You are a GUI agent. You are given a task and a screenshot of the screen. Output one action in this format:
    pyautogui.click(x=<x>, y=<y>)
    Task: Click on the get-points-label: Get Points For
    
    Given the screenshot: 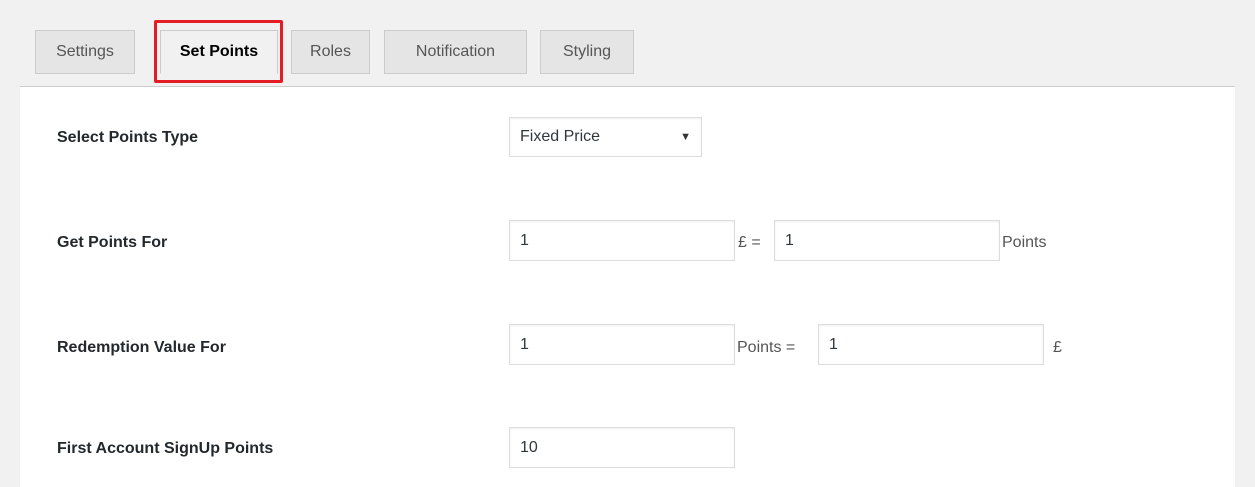 What is the action you would take?
    pyautogui.click(x=112, y=242)
    